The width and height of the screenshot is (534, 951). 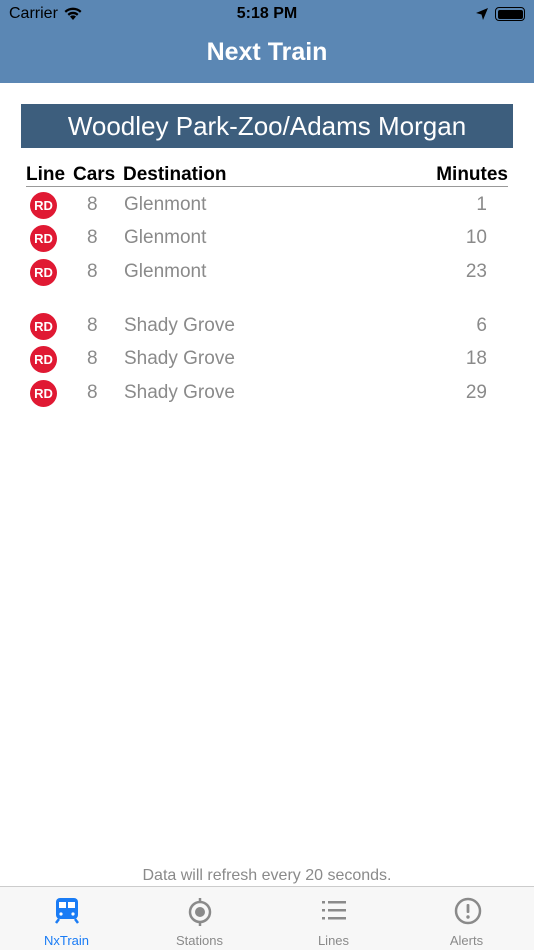 I want to click on navigation-bar: Carrier 5:18 PM Next Train, so click(x=267, y=41).